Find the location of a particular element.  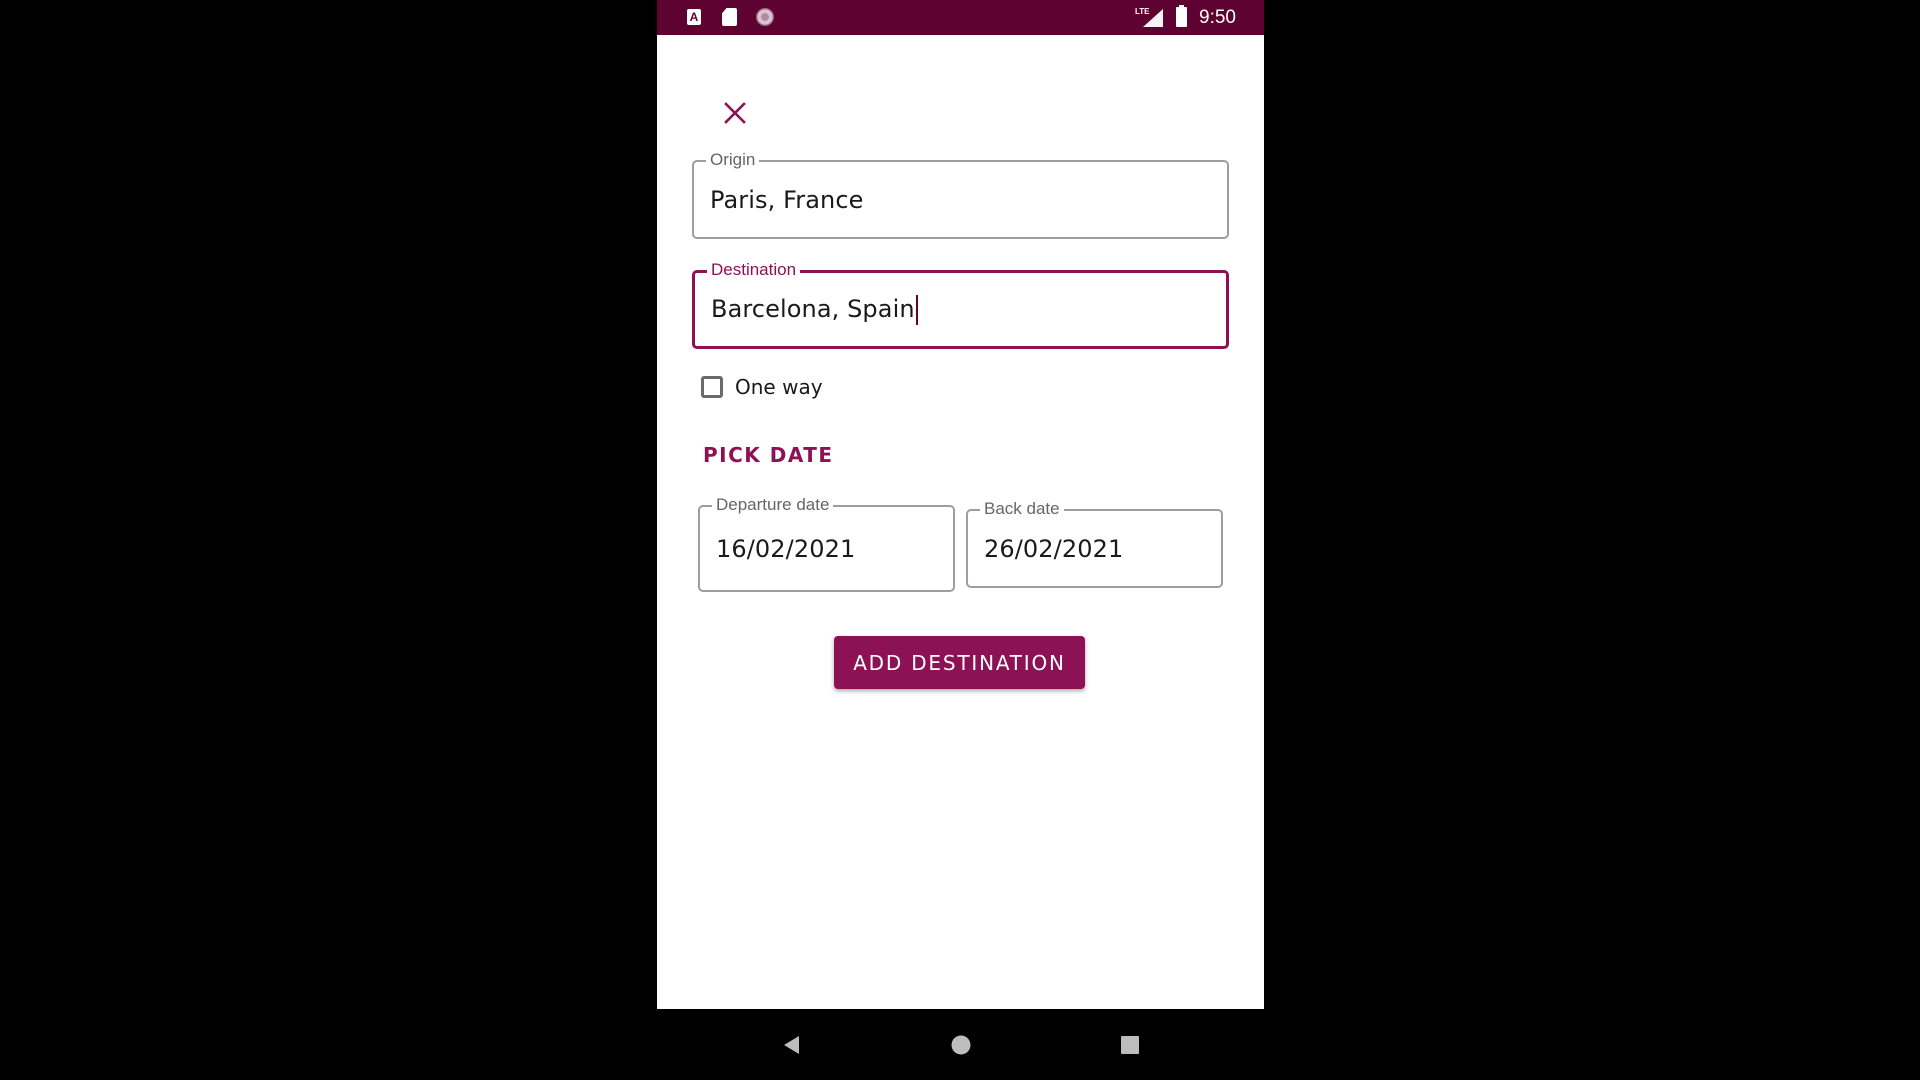

origin-value: Paris, France is located at coordinates (787, 199).